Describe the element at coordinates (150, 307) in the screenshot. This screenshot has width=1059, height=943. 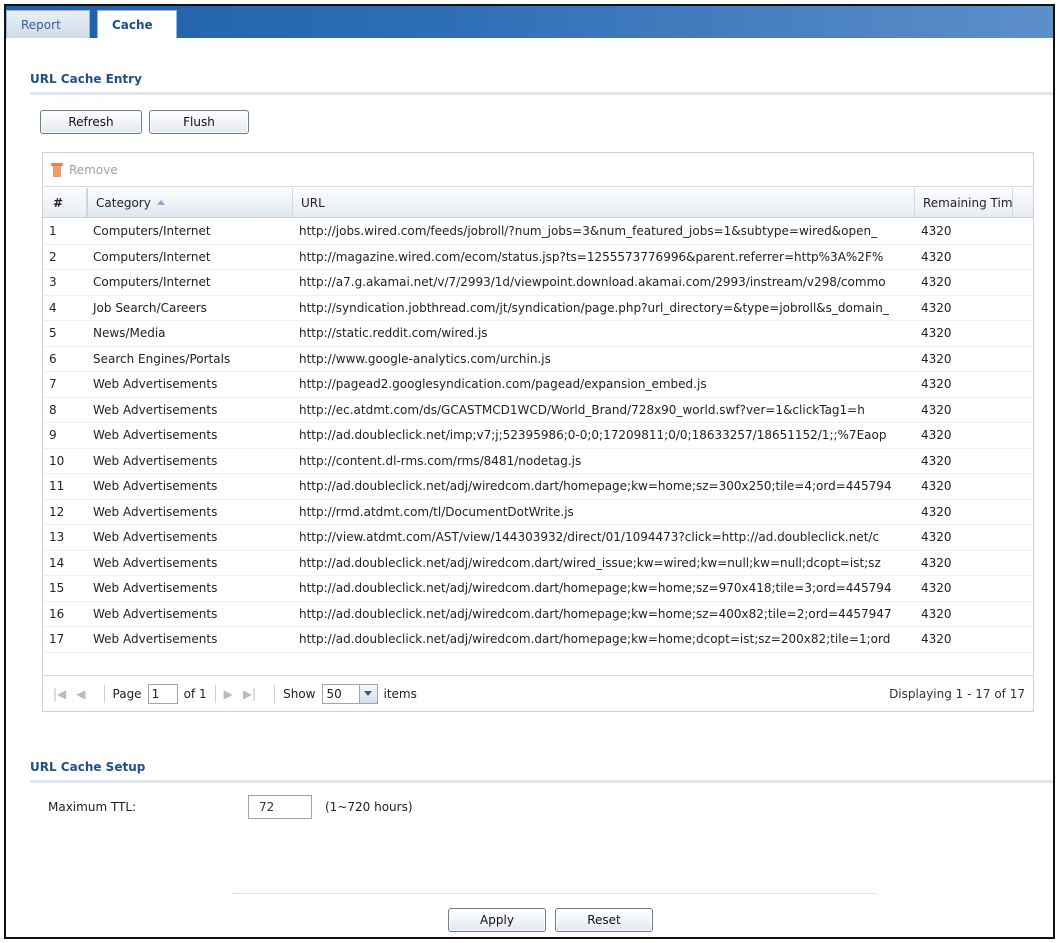
I see `row-category: Job Search/Careers` at that location.